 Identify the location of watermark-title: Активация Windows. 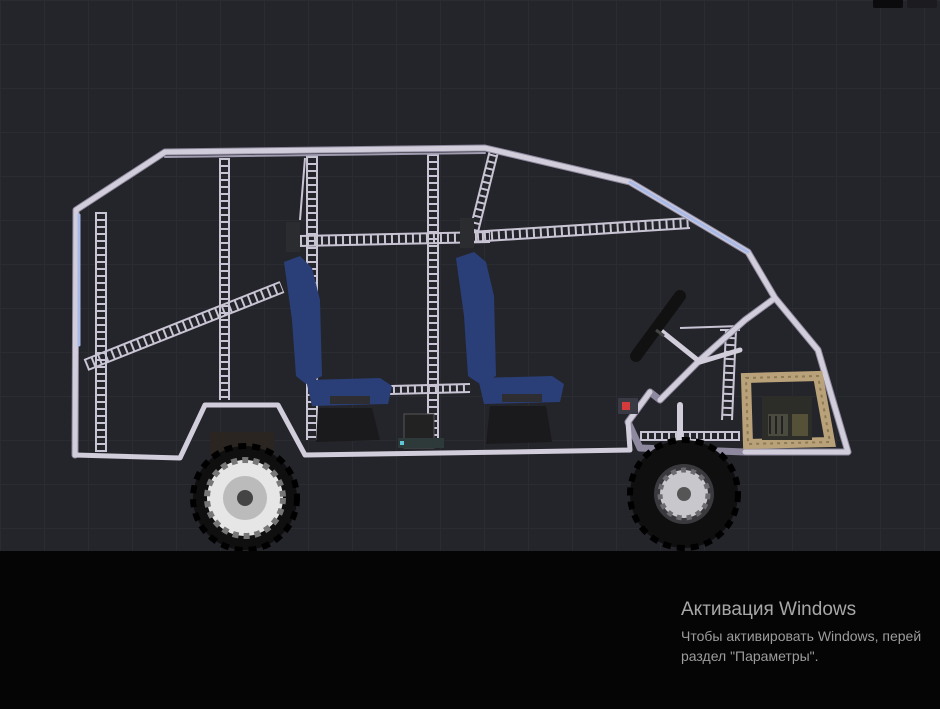
(769, 609).